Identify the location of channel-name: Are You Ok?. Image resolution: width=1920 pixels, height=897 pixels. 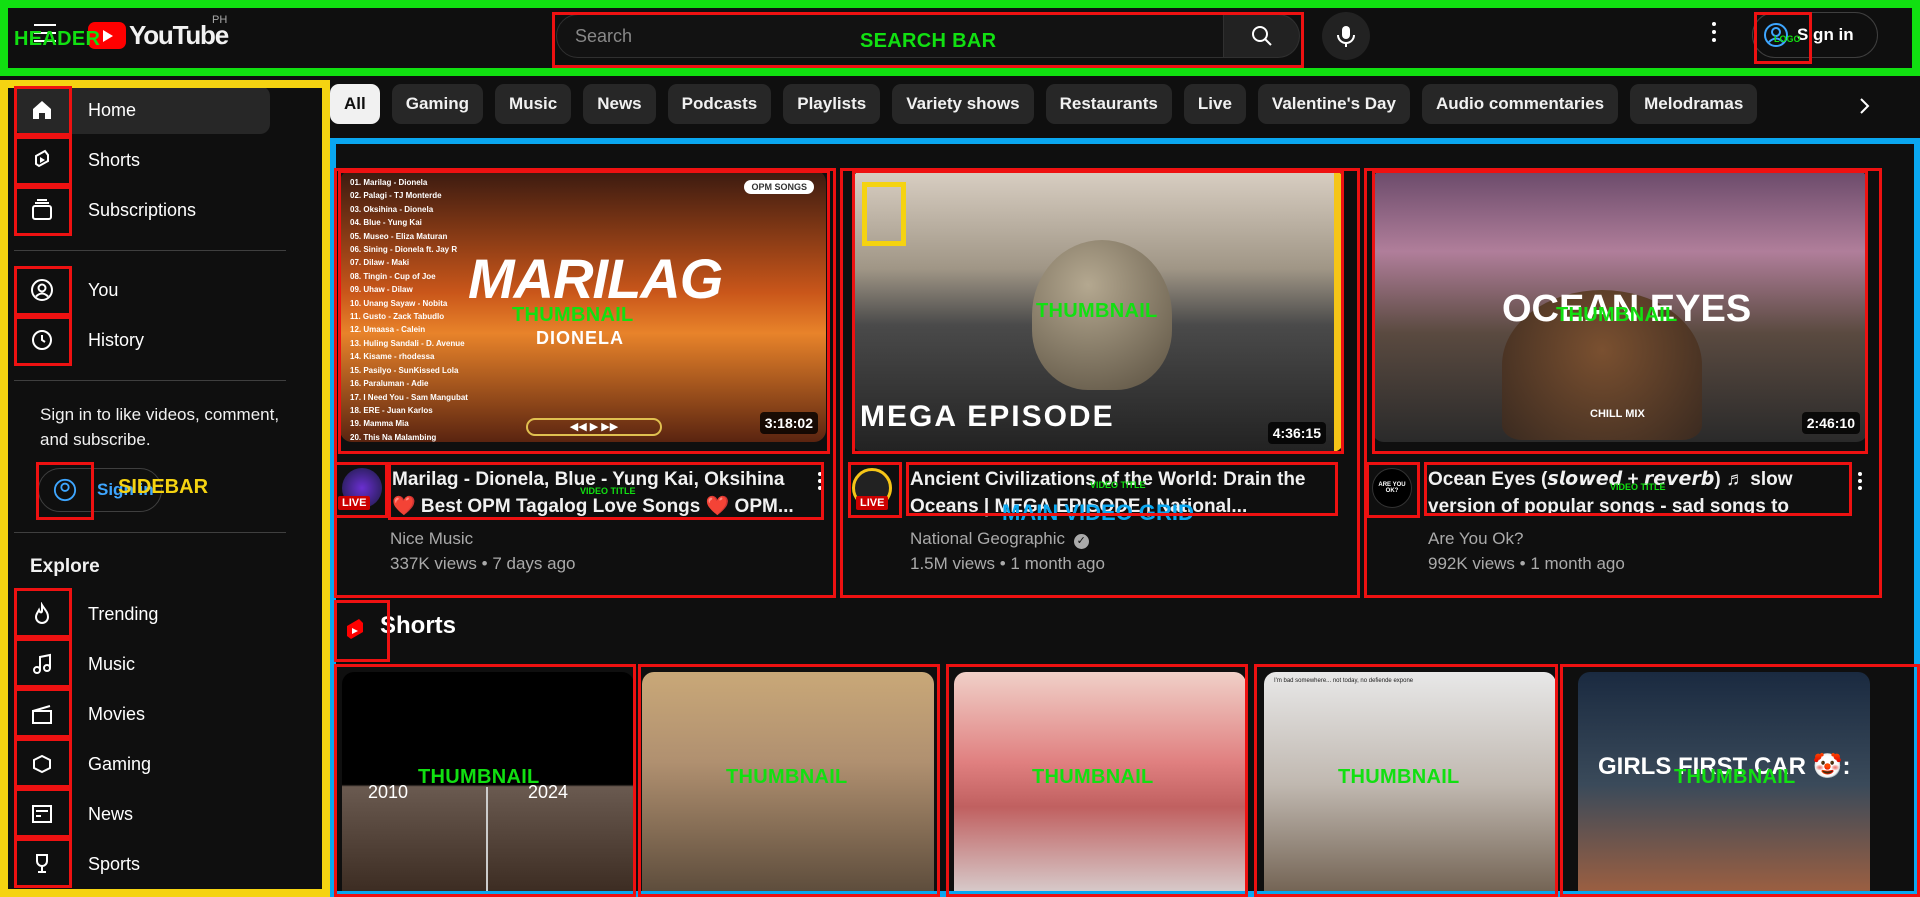
(1475, 539).